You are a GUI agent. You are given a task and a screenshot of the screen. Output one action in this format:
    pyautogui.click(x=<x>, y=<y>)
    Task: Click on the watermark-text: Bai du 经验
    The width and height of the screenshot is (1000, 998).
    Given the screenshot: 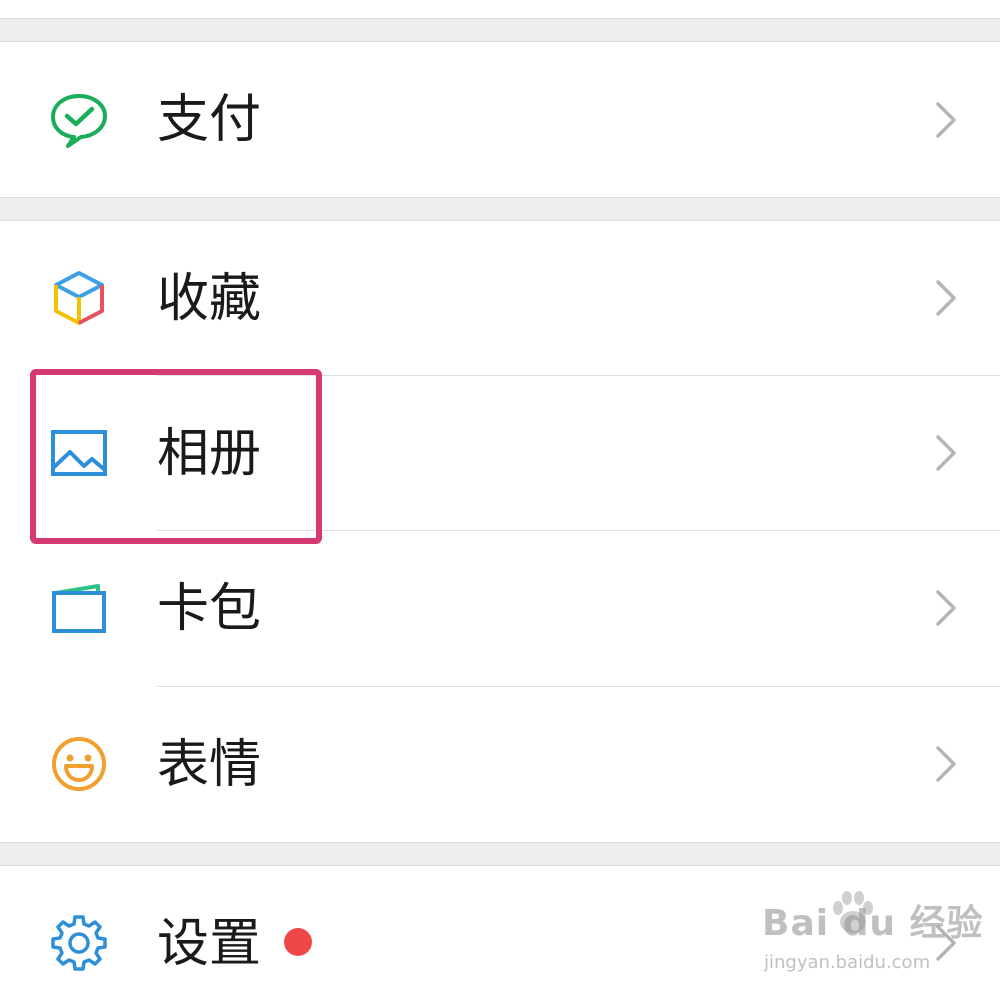 What is the action you would take?
    pyautogui.click(x=873, y=923)
    